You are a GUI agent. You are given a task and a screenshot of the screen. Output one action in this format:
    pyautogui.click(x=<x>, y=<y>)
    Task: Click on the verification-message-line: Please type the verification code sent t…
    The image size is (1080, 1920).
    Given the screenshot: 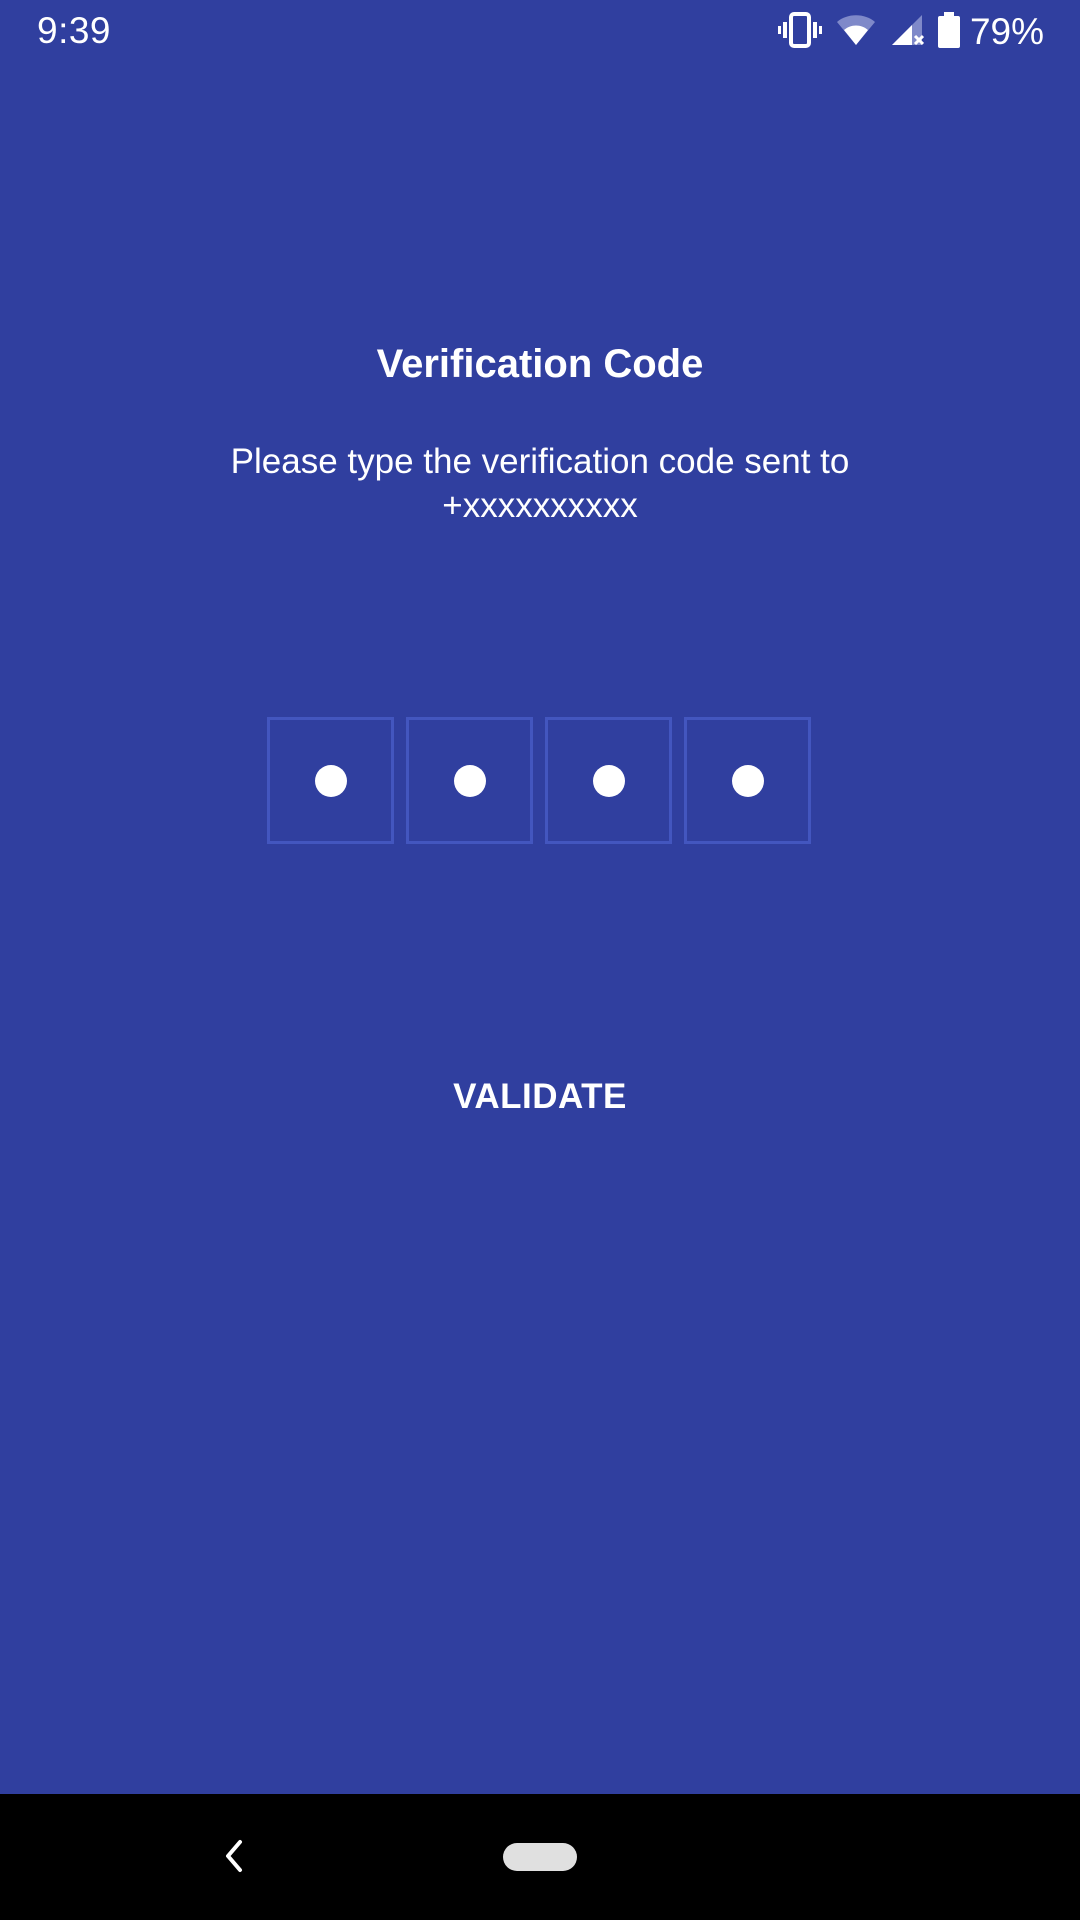 What is the action you would take?
    pyautogui.click(x=540, y=461)
    